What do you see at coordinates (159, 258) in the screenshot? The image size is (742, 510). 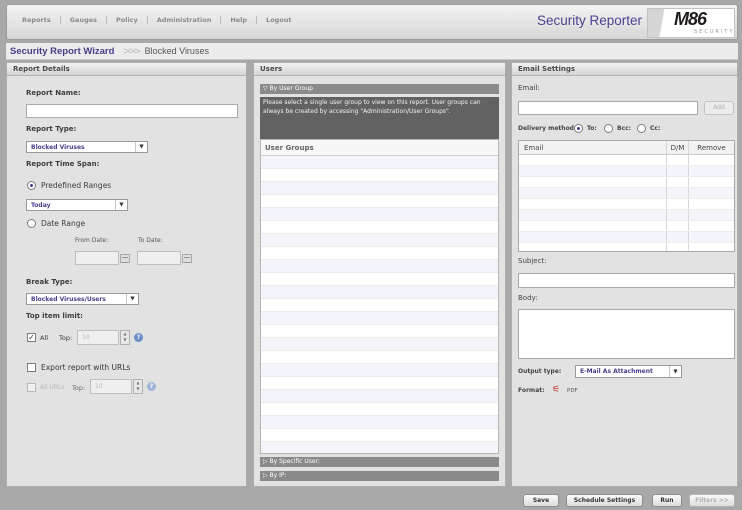 I see `to-date-input` at bounding box center [159, 258].